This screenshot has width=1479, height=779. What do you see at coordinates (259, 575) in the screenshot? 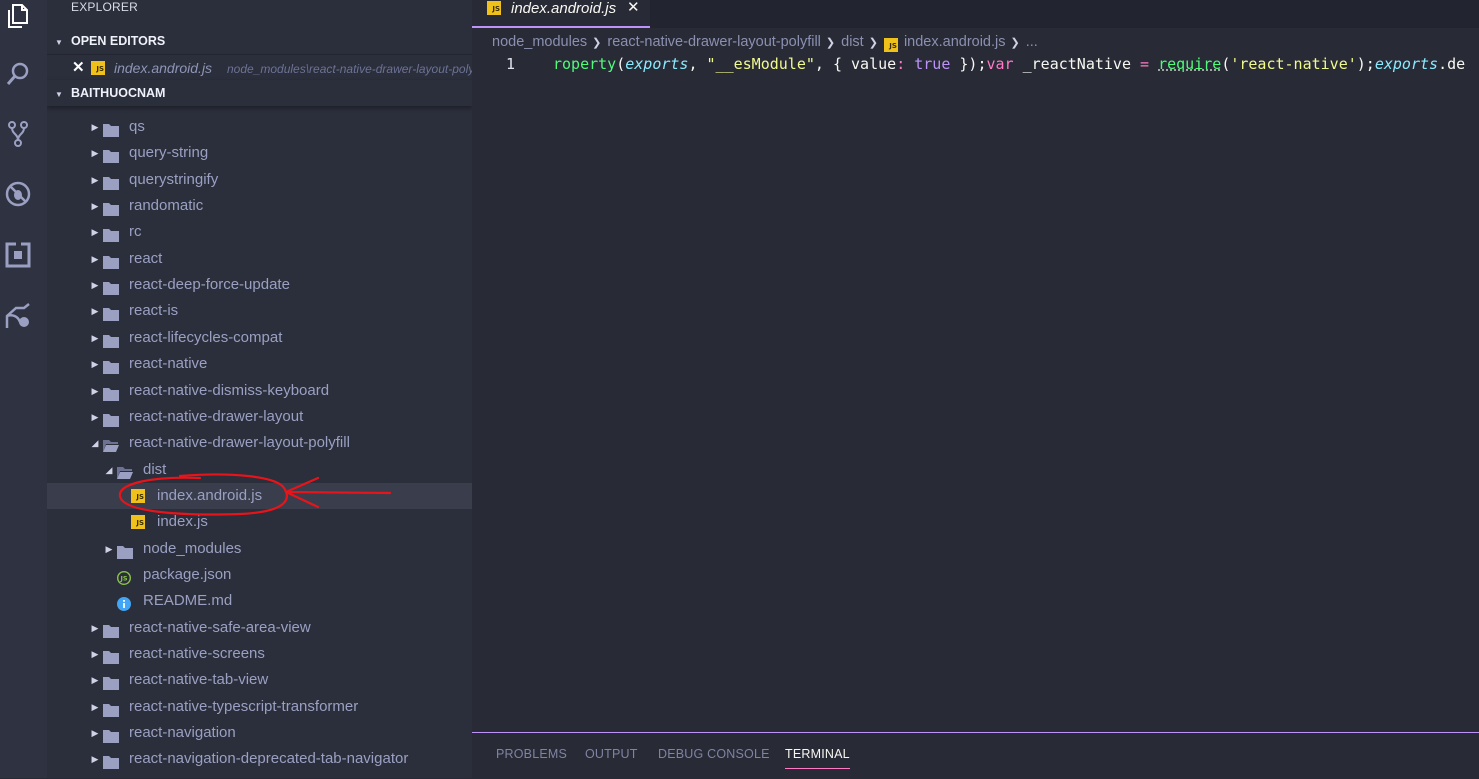
I see `tree-item-package-json: JS package.json` at bounding box center [259, 575].